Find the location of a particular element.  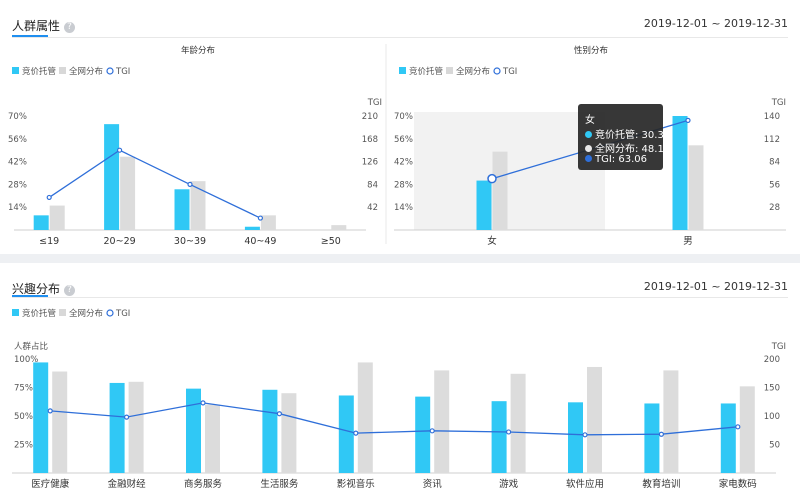

x-tick-label: 游戏 is located at coordinates (509, 484).